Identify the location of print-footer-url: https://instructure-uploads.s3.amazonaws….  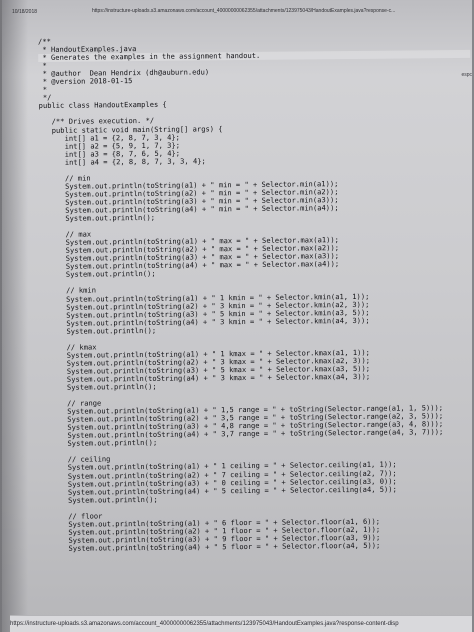
(241, 623).